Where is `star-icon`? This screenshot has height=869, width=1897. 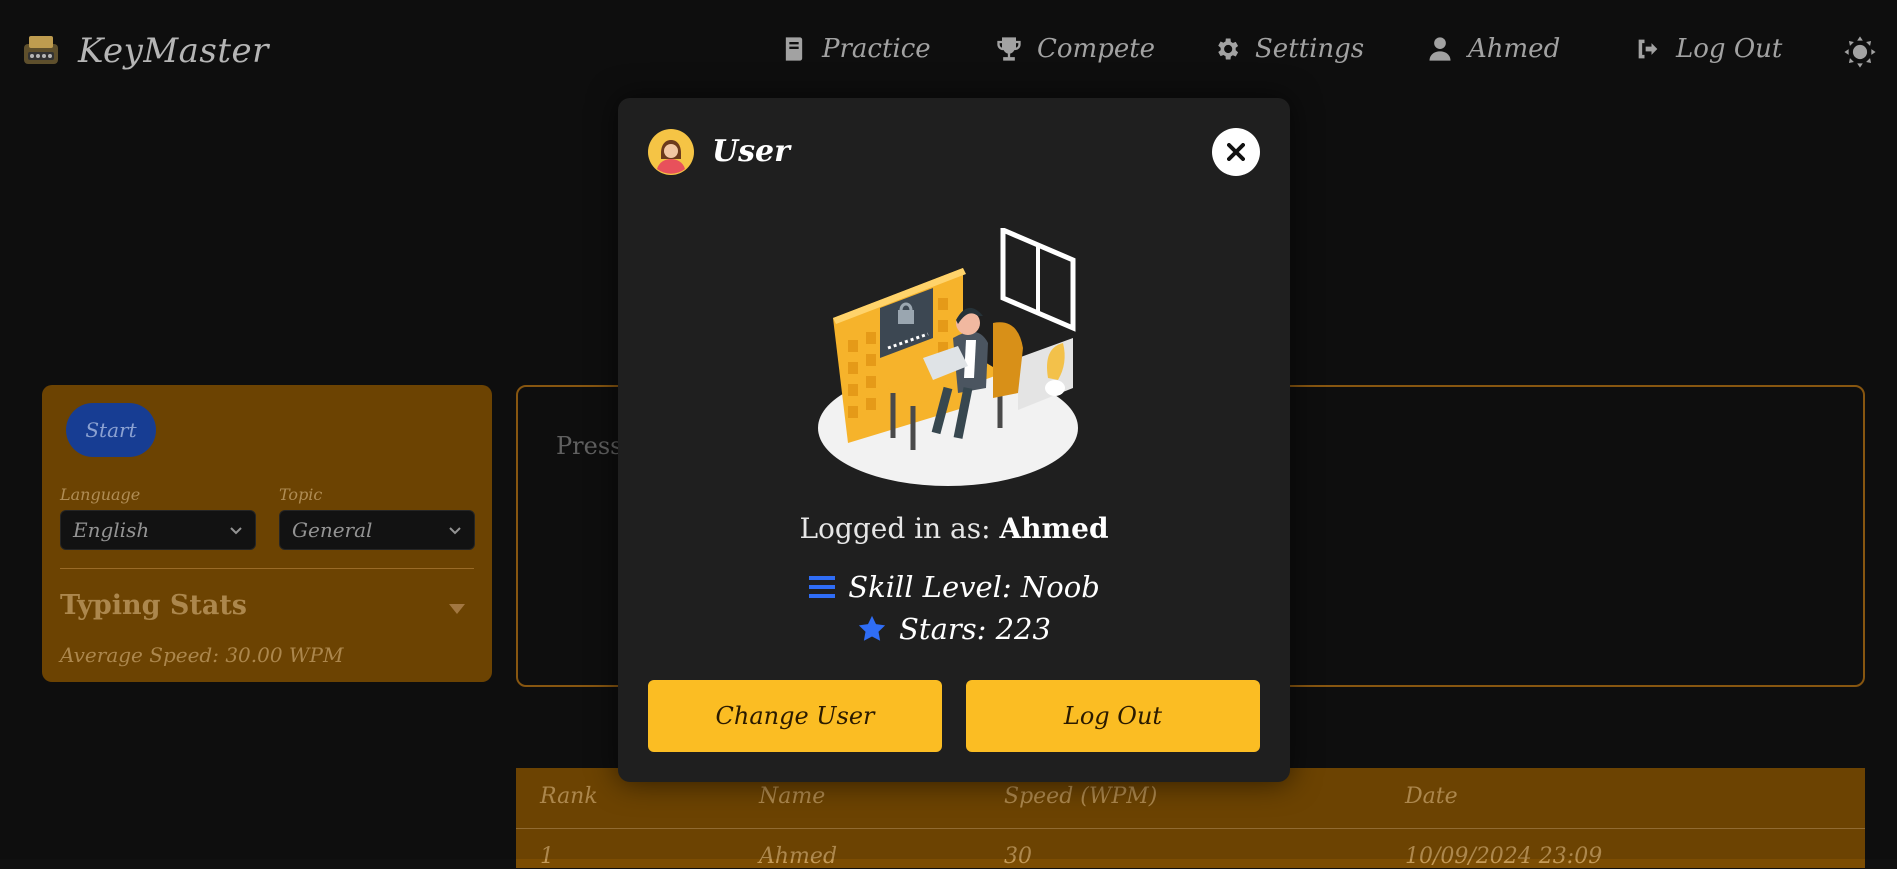
star-icon is located at coordinates (872, 628).